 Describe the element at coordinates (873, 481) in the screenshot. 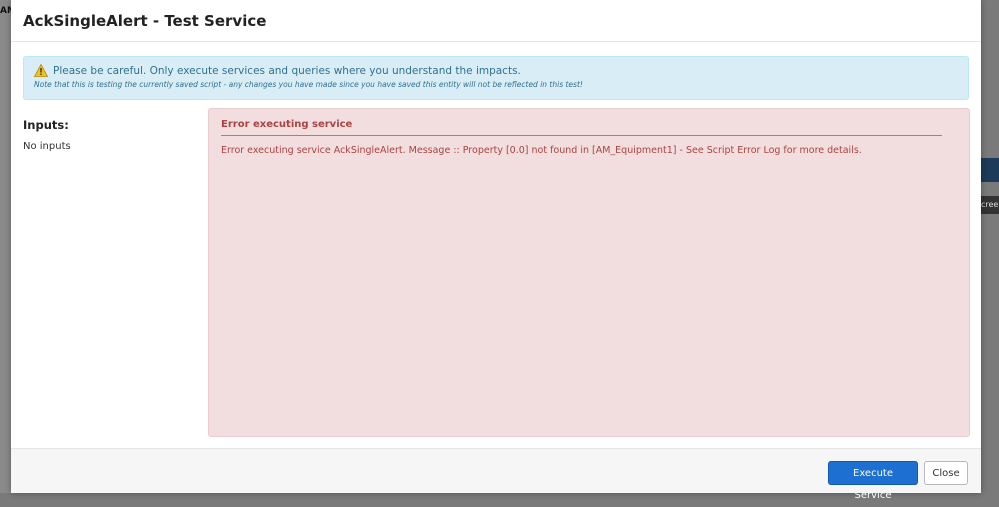

I see `execute-service-button: Execute Service` at that location.